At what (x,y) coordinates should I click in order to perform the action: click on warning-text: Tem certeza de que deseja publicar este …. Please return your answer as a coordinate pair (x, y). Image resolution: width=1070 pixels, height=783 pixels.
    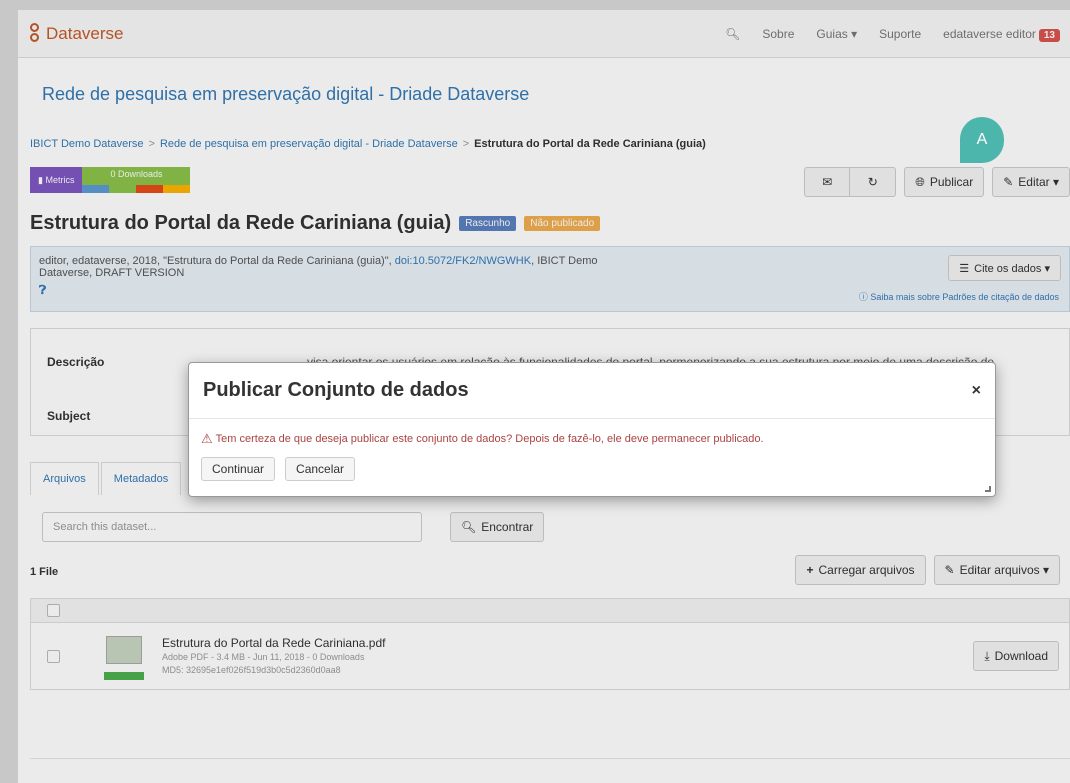
    Looking at the image, I should click on (489, 439).